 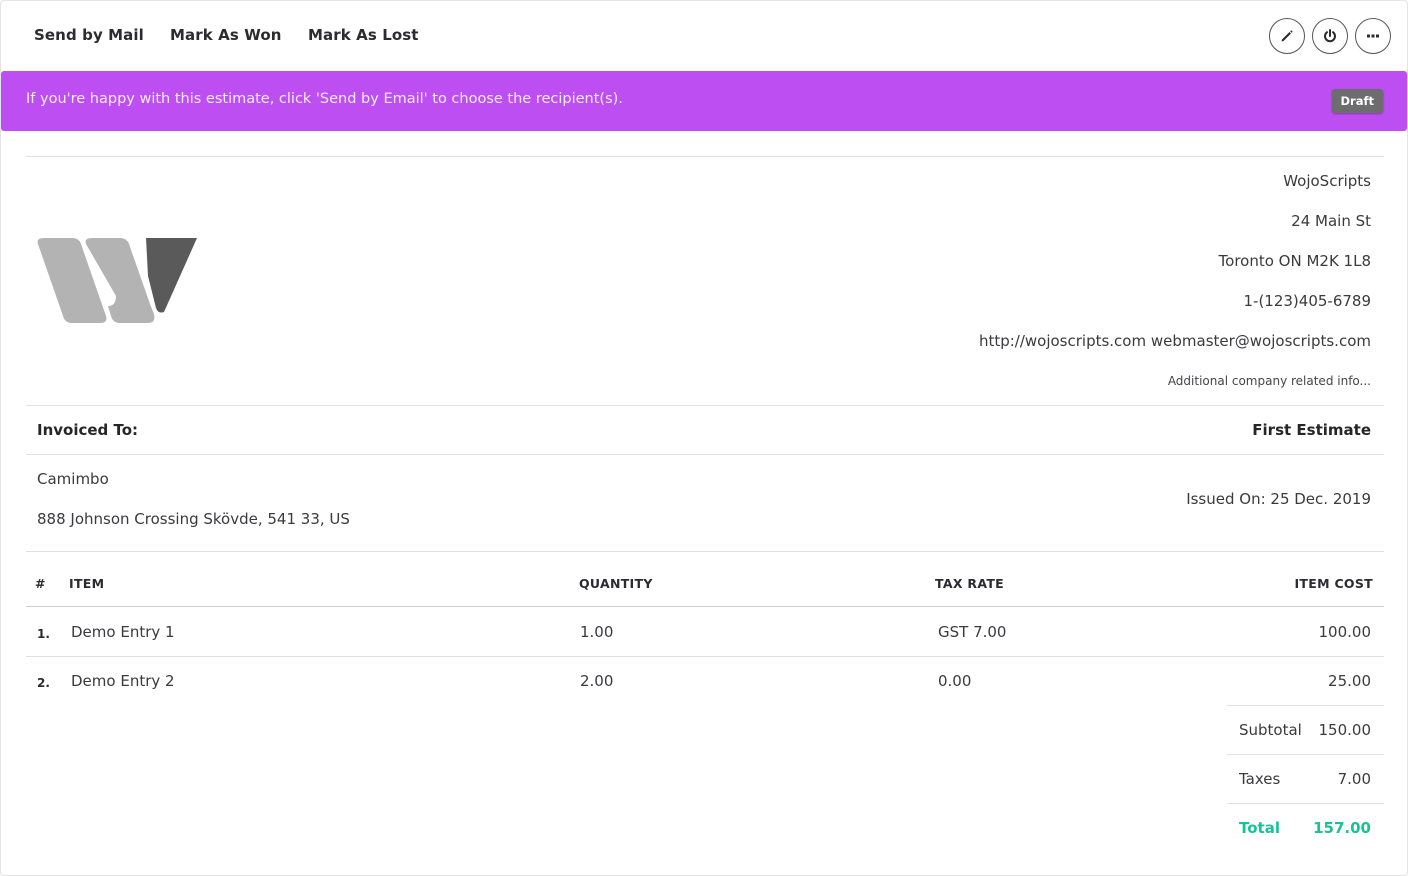 I want to click on row-quantity: 1.00, so click(x=597, y=632).